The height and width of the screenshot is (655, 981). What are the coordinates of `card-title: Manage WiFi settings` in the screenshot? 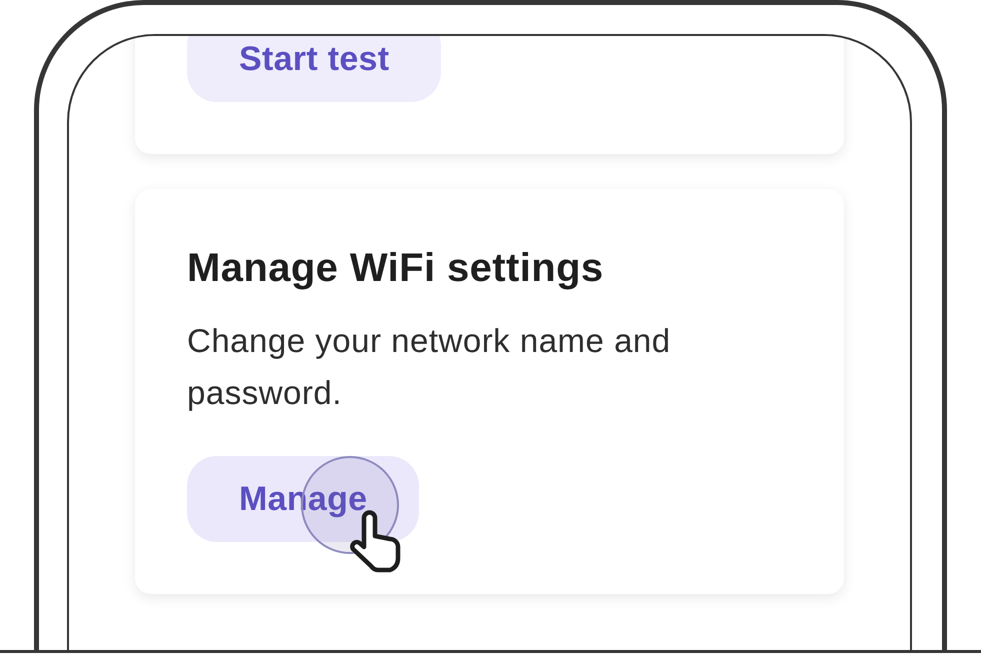 It's located at (396, 268).